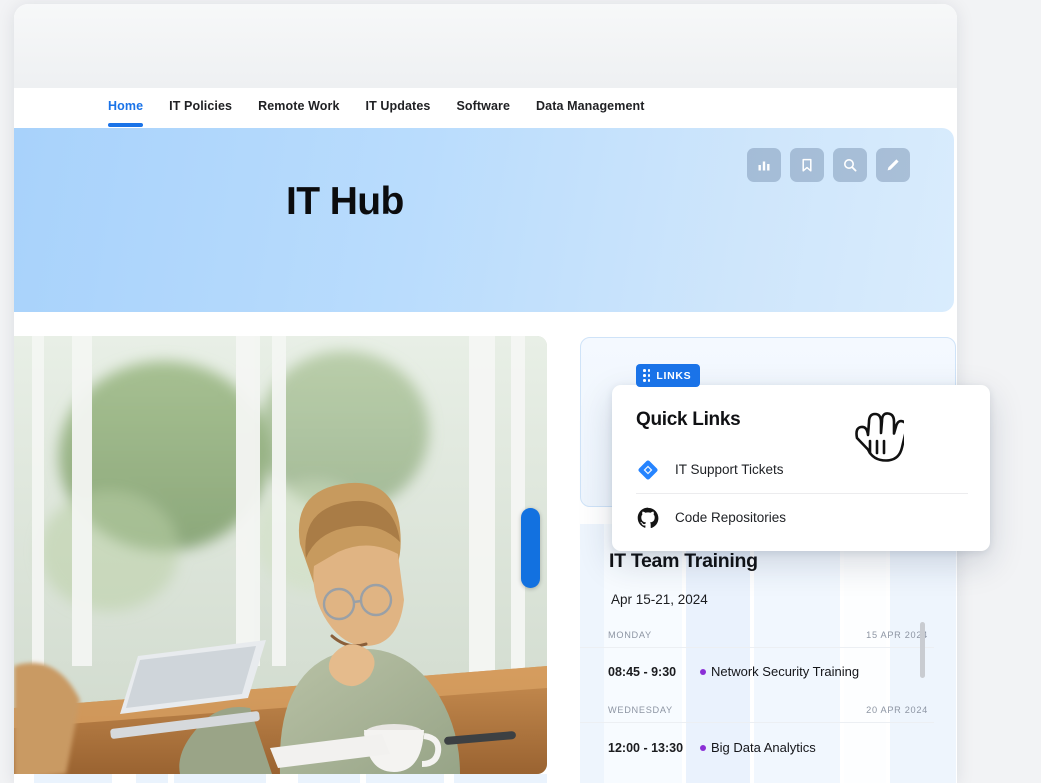 This screenshot has height=783, width=1041. I want to click on grabbing-hand-cursor, so click(878, 441).